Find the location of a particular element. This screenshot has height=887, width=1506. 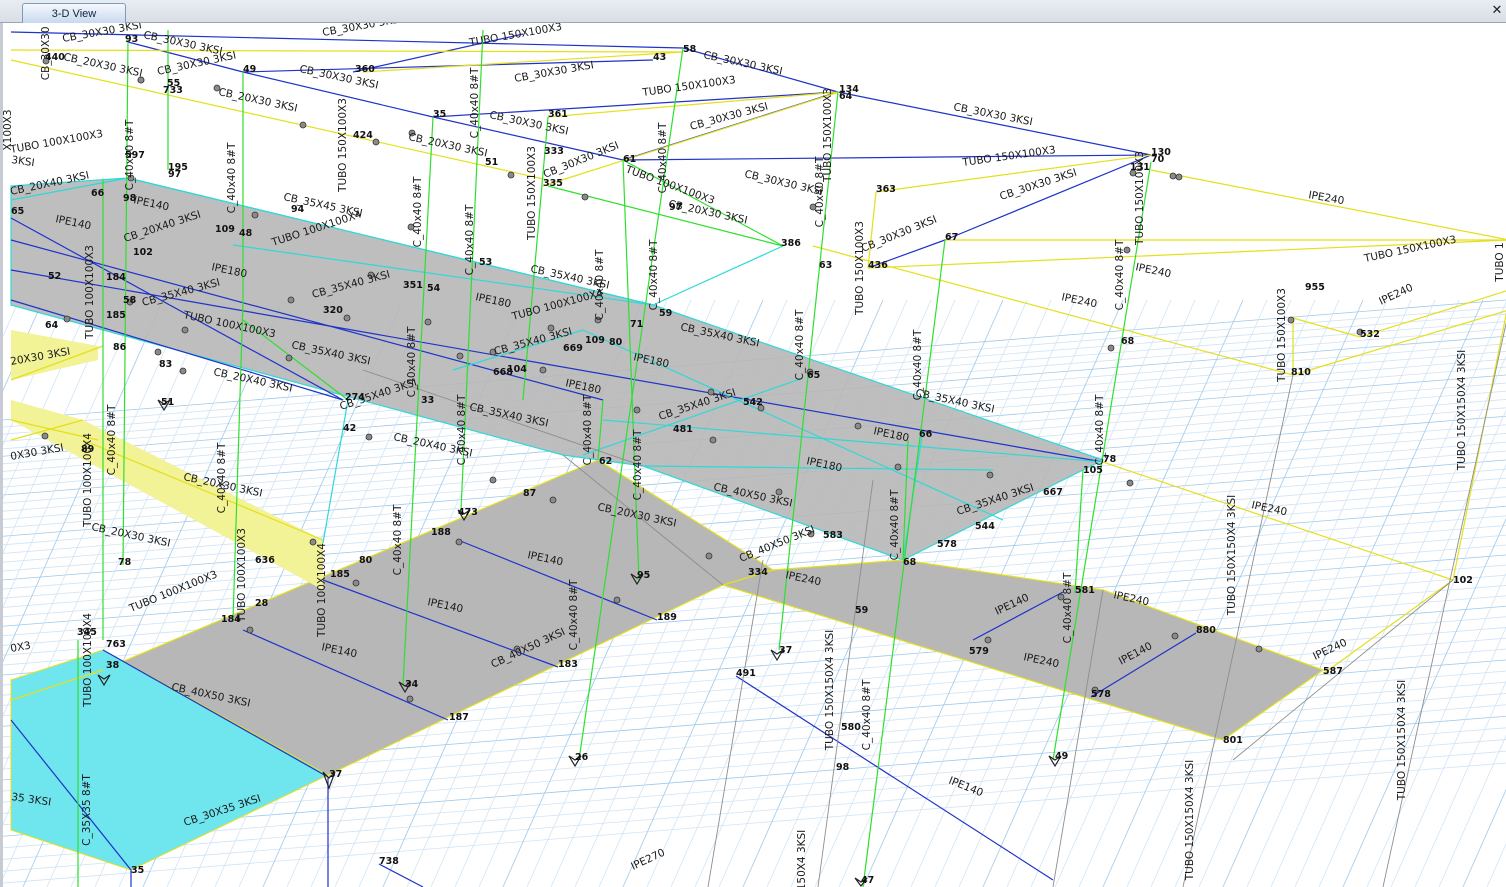

column-section-label: TUBO 150X150X4 3KSI is located at coordinates (1462, 411).